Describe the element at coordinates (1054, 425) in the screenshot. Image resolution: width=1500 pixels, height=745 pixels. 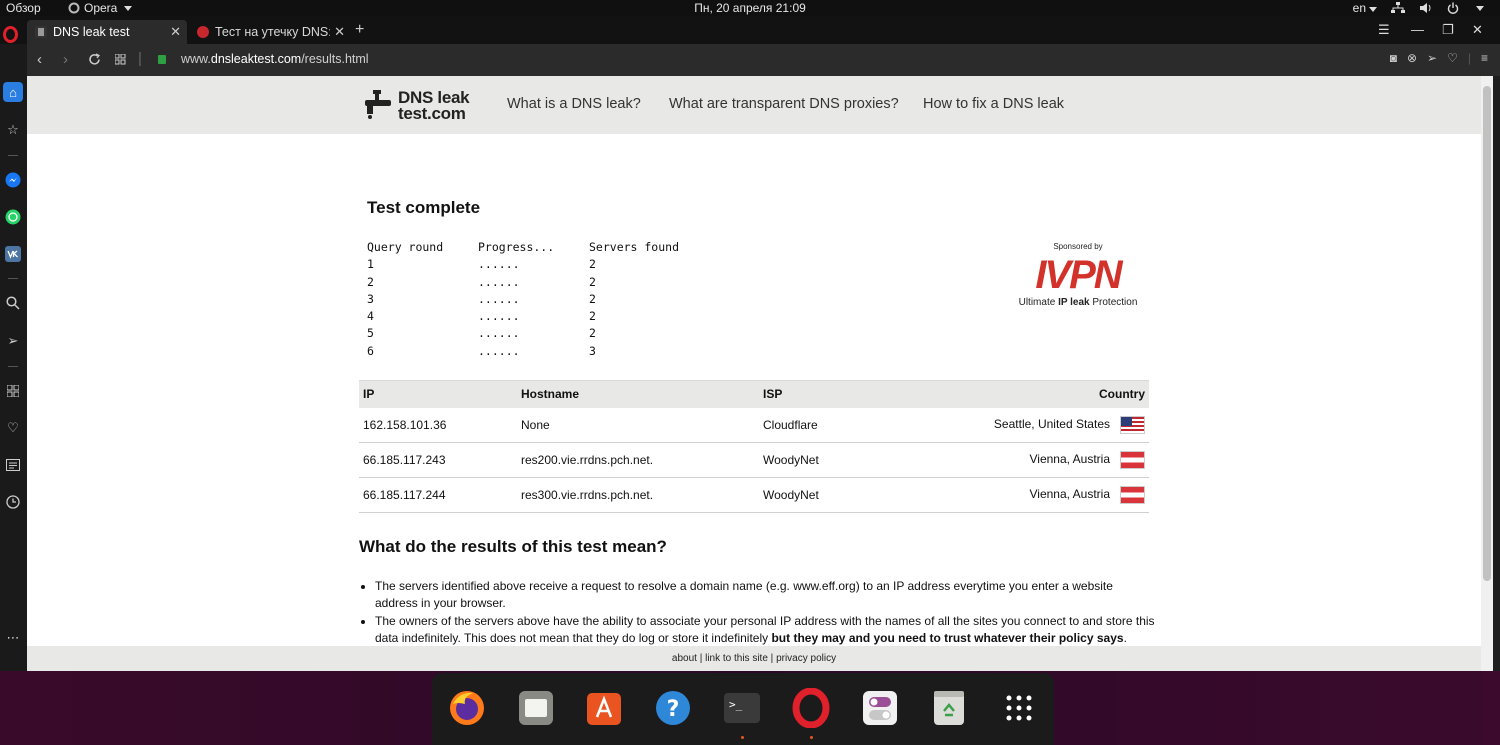
I see `cell-country: Seattle, United States` at that location.